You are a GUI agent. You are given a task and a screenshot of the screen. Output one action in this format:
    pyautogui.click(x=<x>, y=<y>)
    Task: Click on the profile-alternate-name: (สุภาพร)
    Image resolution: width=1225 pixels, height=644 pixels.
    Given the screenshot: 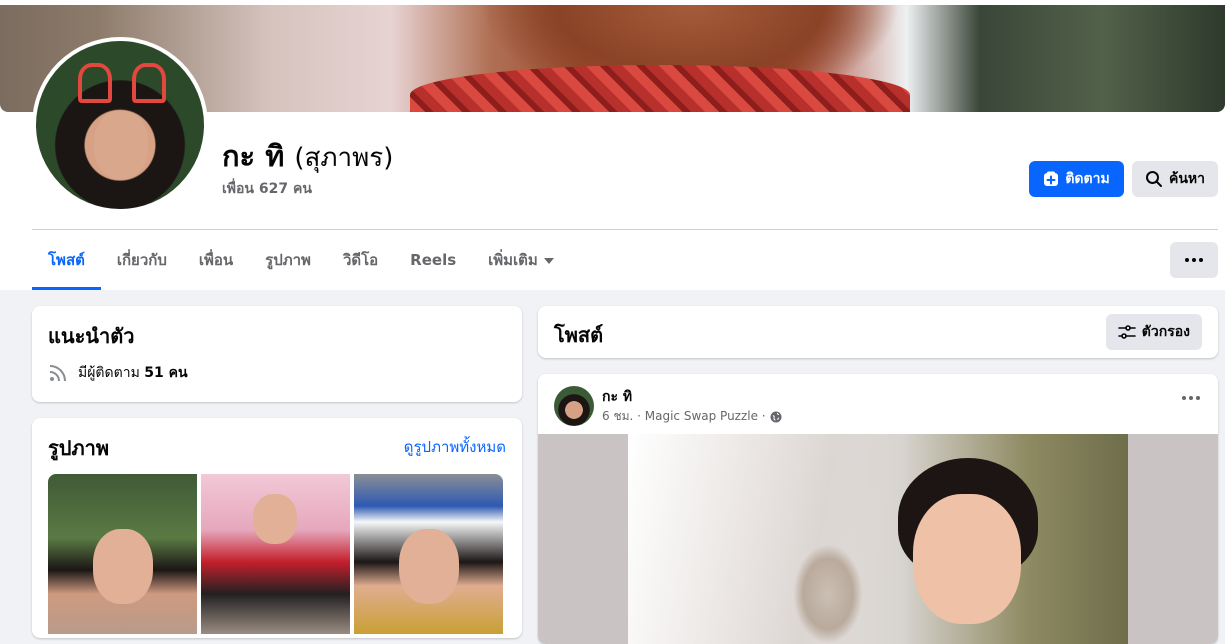 What is the action you would take?
    pyautogui.click(x=344, y=158)
    